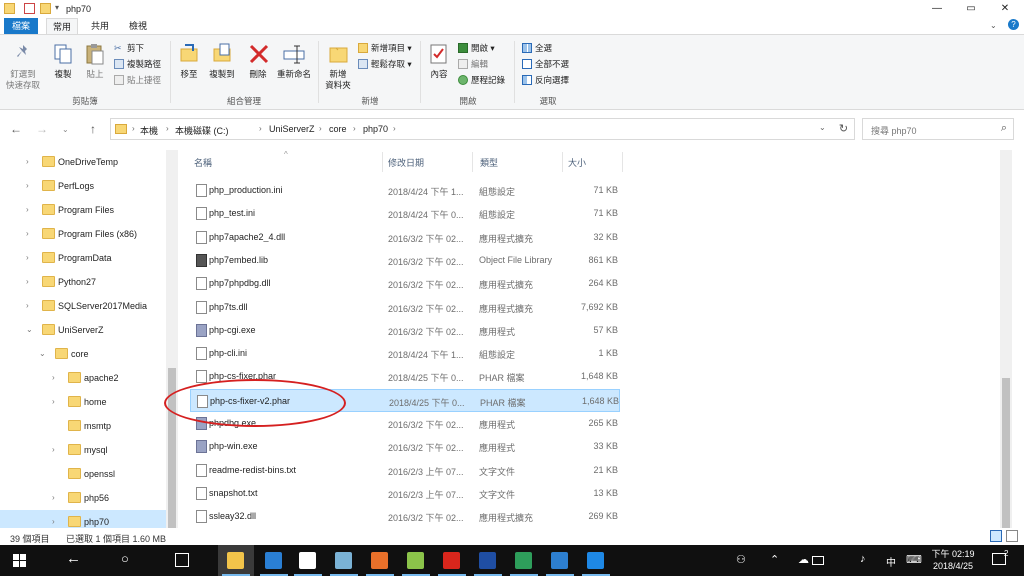 The width and height of the screenshot is (1024, 576). Describe the element at coordinates (481, 80) in the screenshot. I see `history-button: 歷程記錄` at that location.